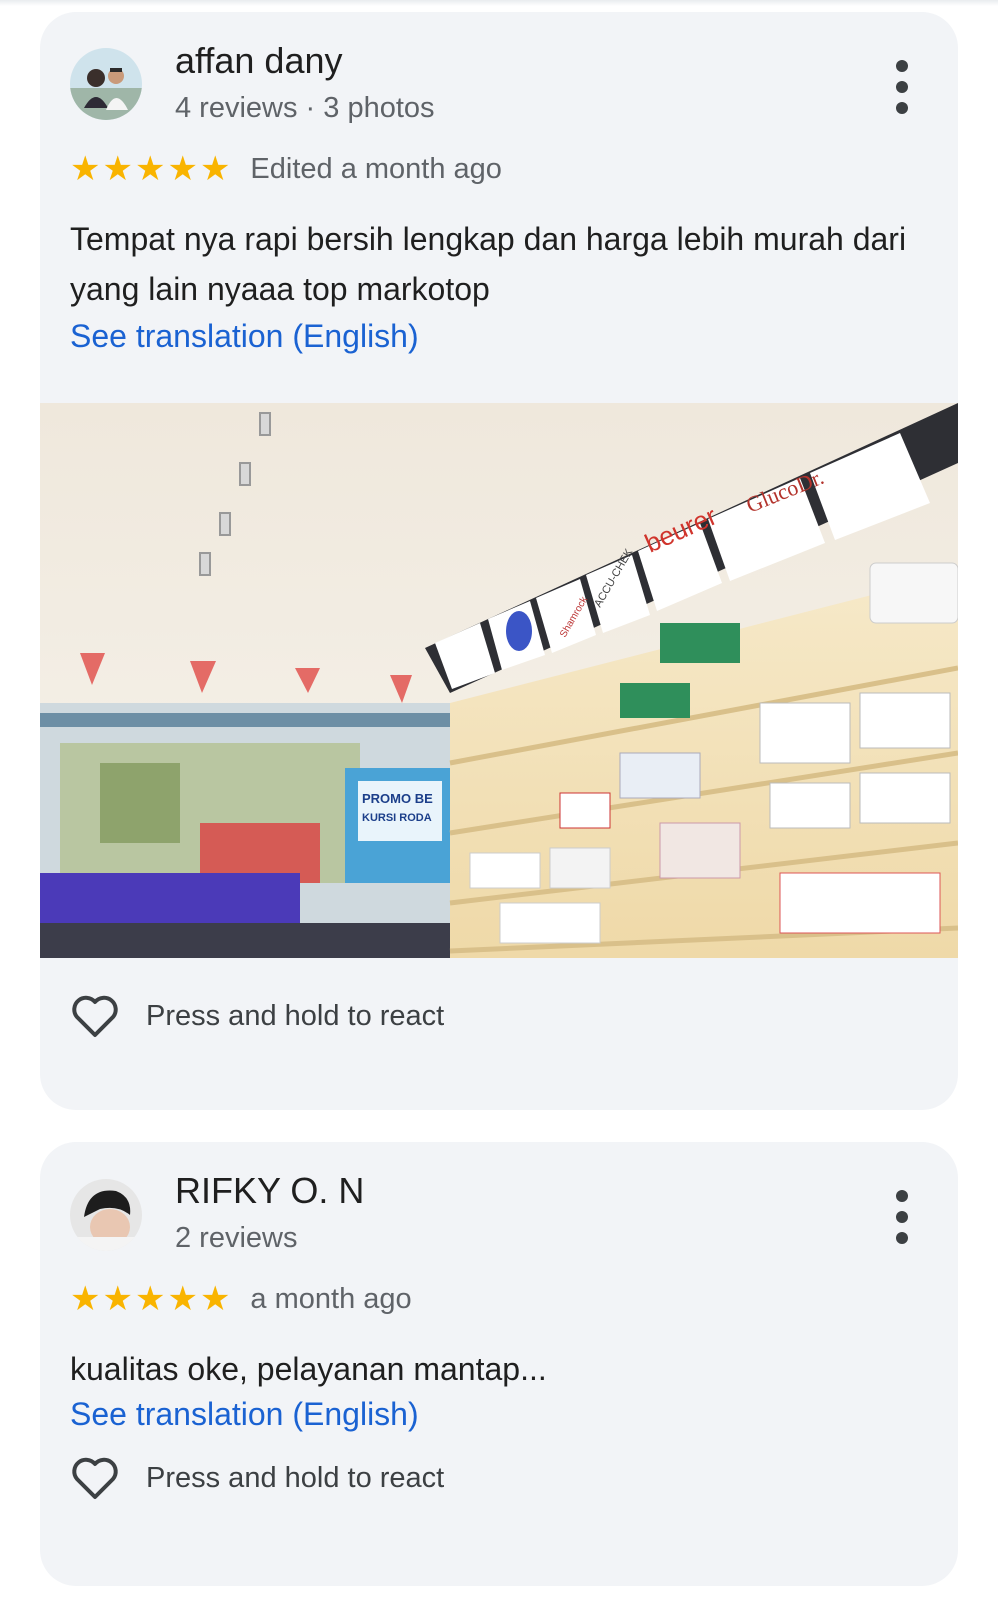  Describe the element at coordinates (241, 1299) in the screenshot. I see `rating-row: ★ ★ ★ ★ ★ a month ago` at that location.